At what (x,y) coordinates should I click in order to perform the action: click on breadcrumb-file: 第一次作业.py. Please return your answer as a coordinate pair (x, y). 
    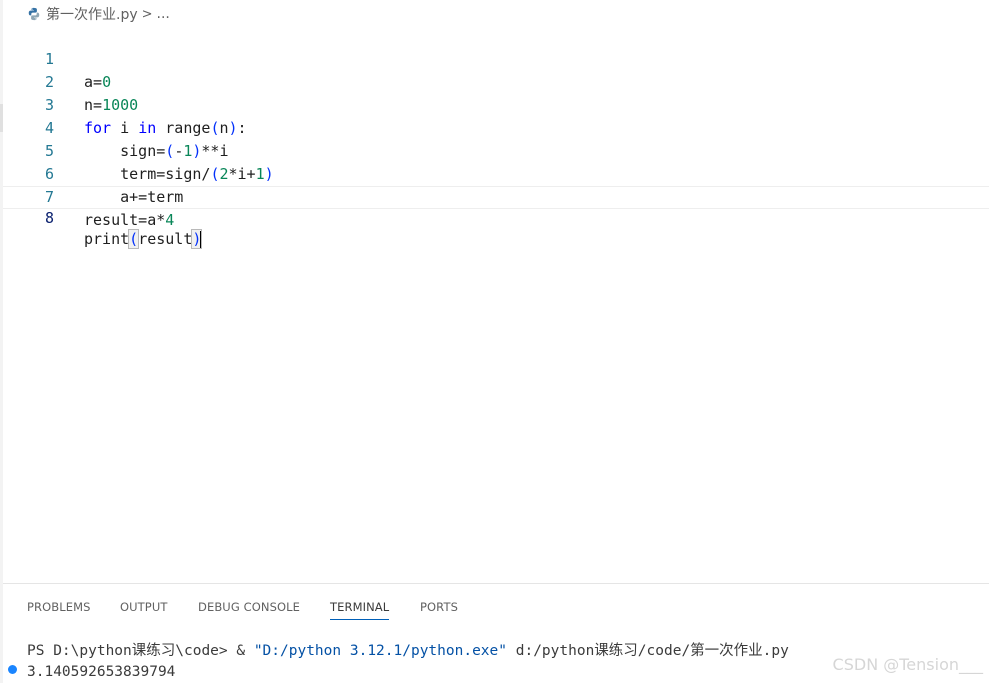
    Looking at the image, I should click on (92, 14).